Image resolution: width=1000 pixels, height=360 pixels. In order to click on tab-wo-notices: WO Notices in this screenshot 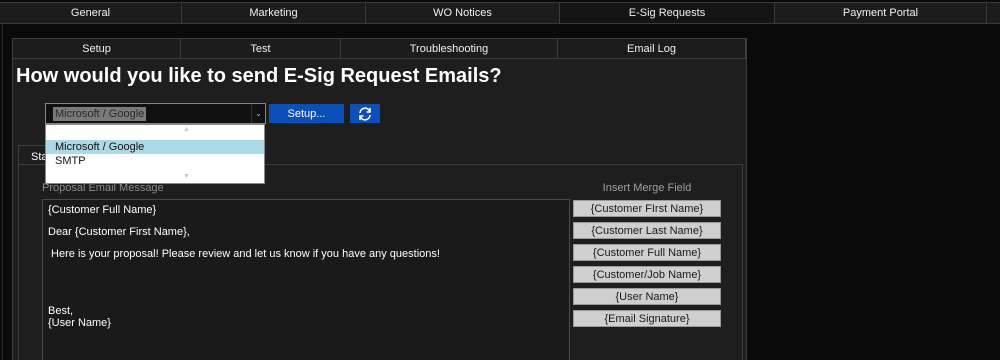, I will do `click(463, 13)`.